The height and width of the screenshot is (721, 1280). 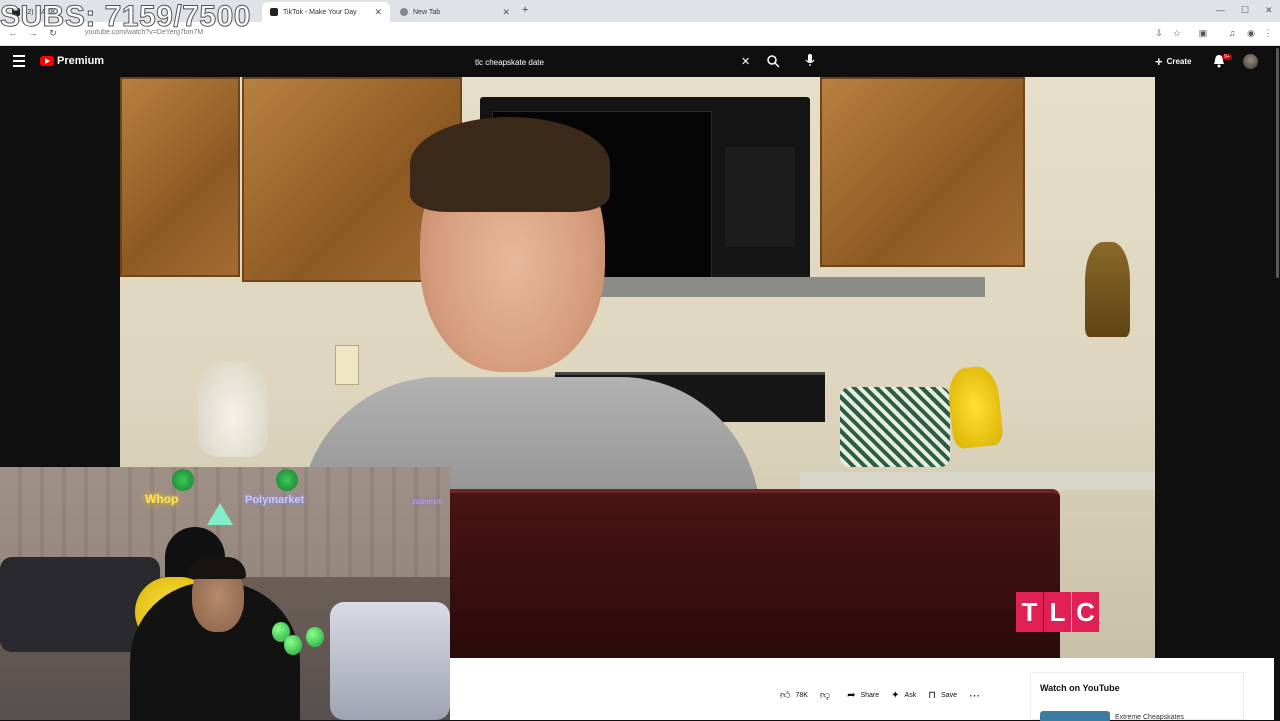 I want to click on countertop, so click(x=977, y=481).